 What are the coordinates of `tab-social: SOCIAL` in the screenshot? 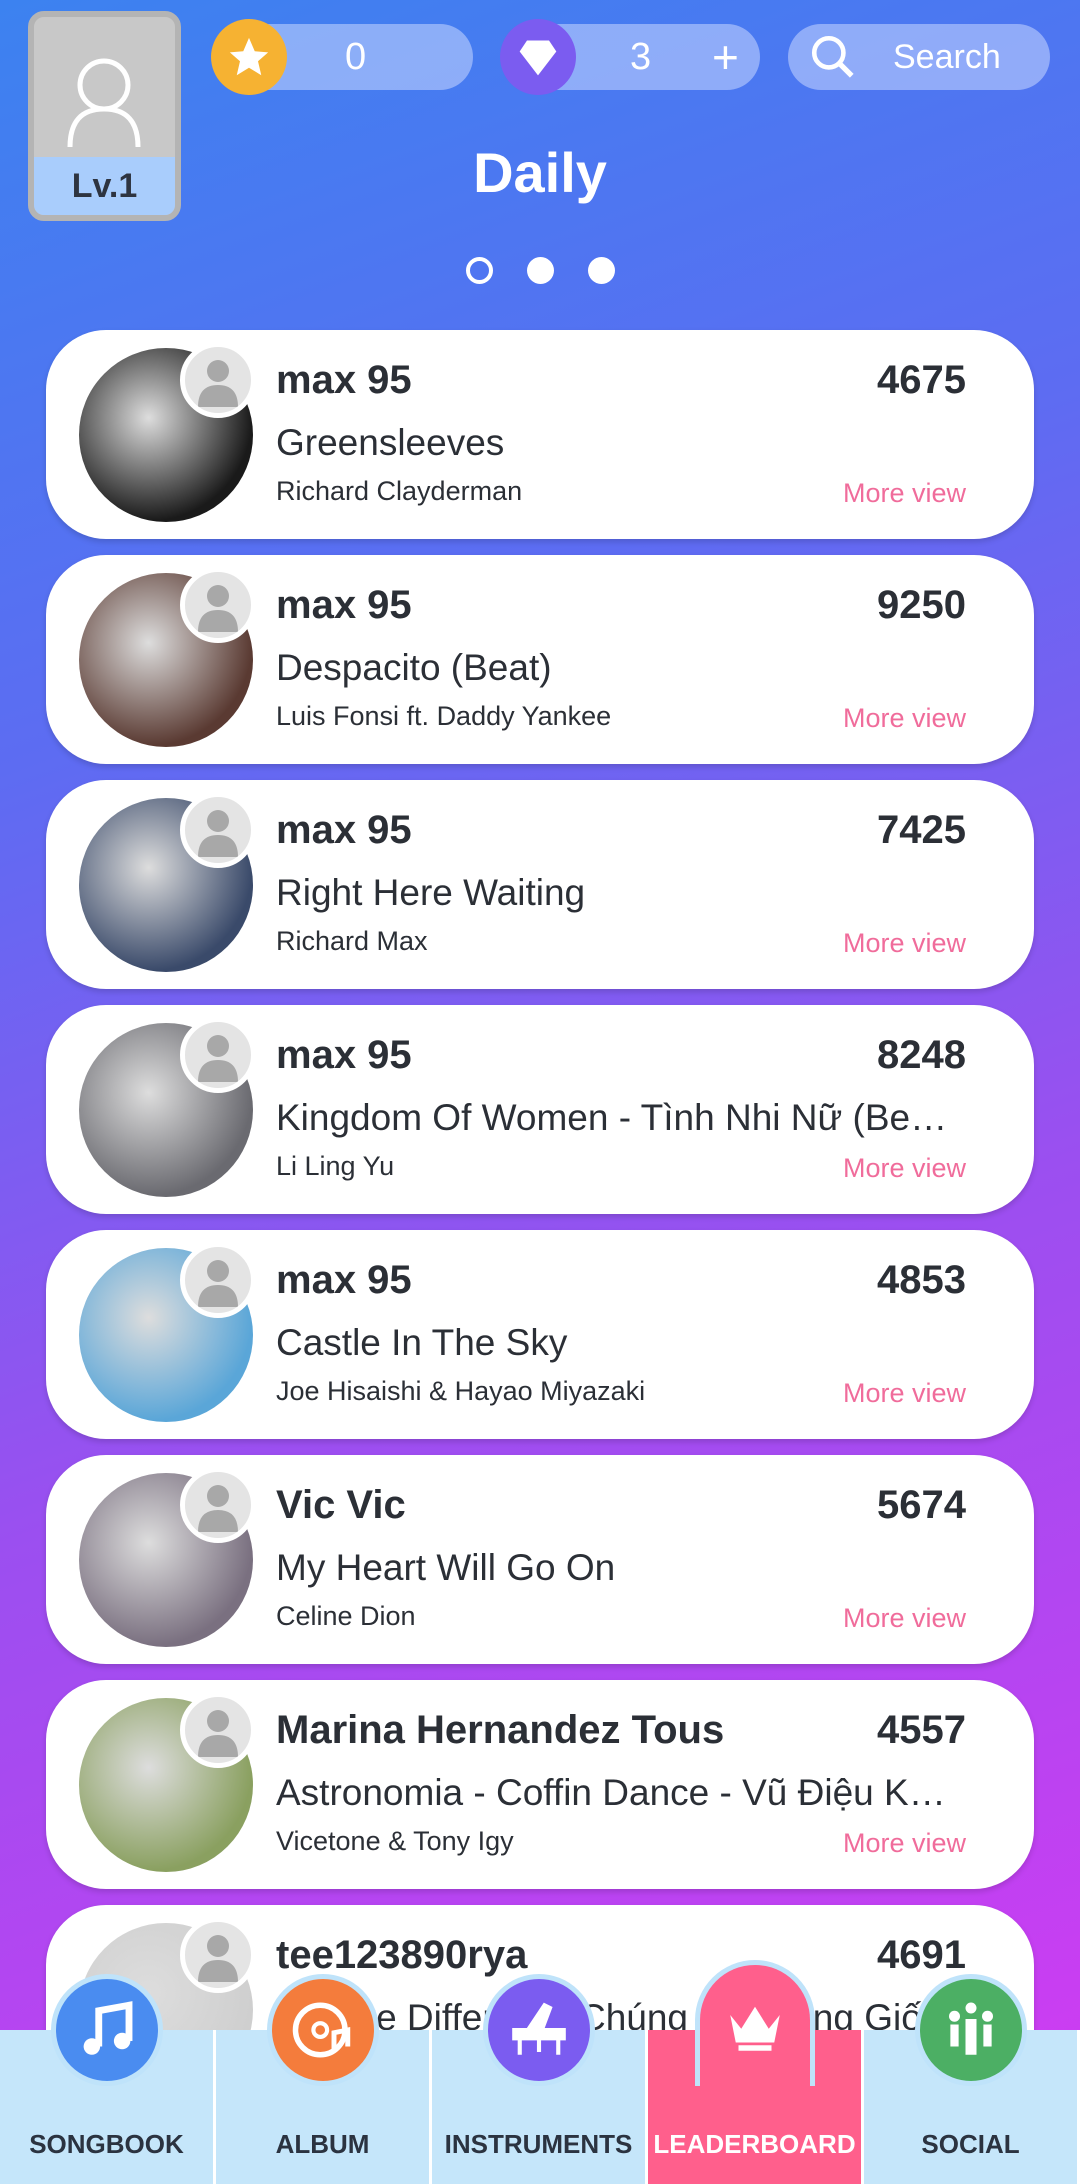 It's located at (972, 2079).